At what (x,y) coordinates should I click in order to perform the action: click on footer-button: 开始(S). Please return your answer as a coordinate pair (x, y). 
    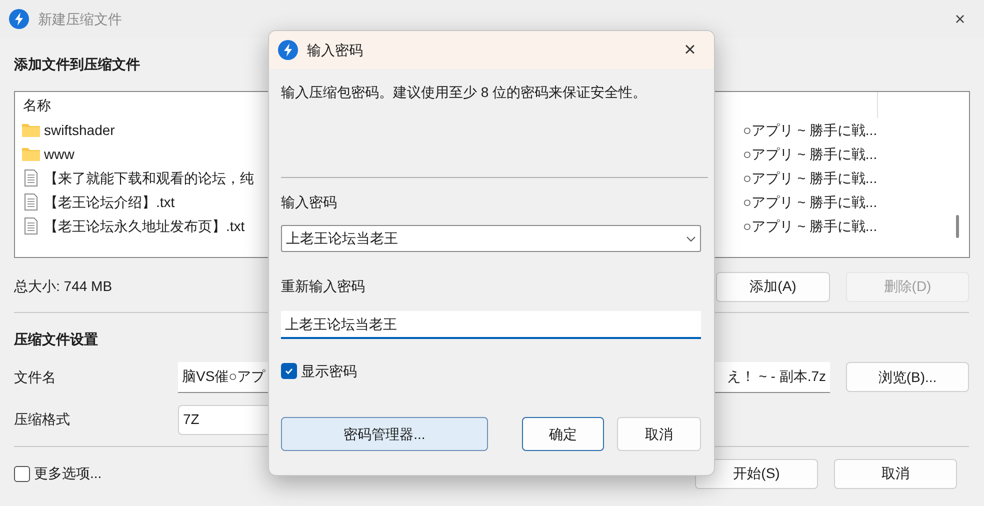
    Looking at the image, I should click on (756, 473).